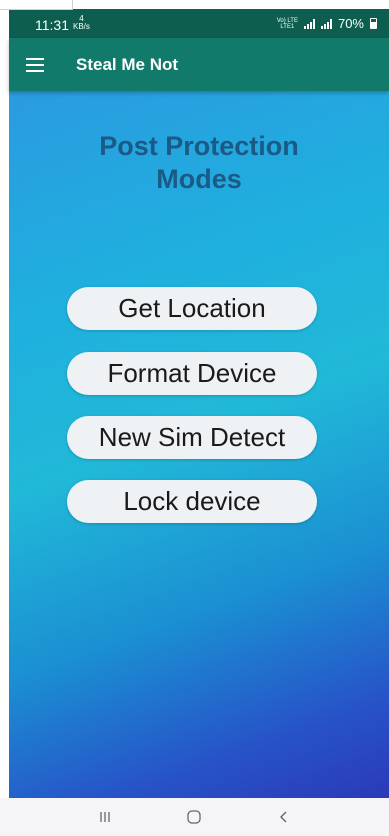 The height and width of the screenshot is (836, 389). What do you see at coordinates (52, 24) in the screenshot?
I see `status-time: 11:31` at bounding box center [52, 24].